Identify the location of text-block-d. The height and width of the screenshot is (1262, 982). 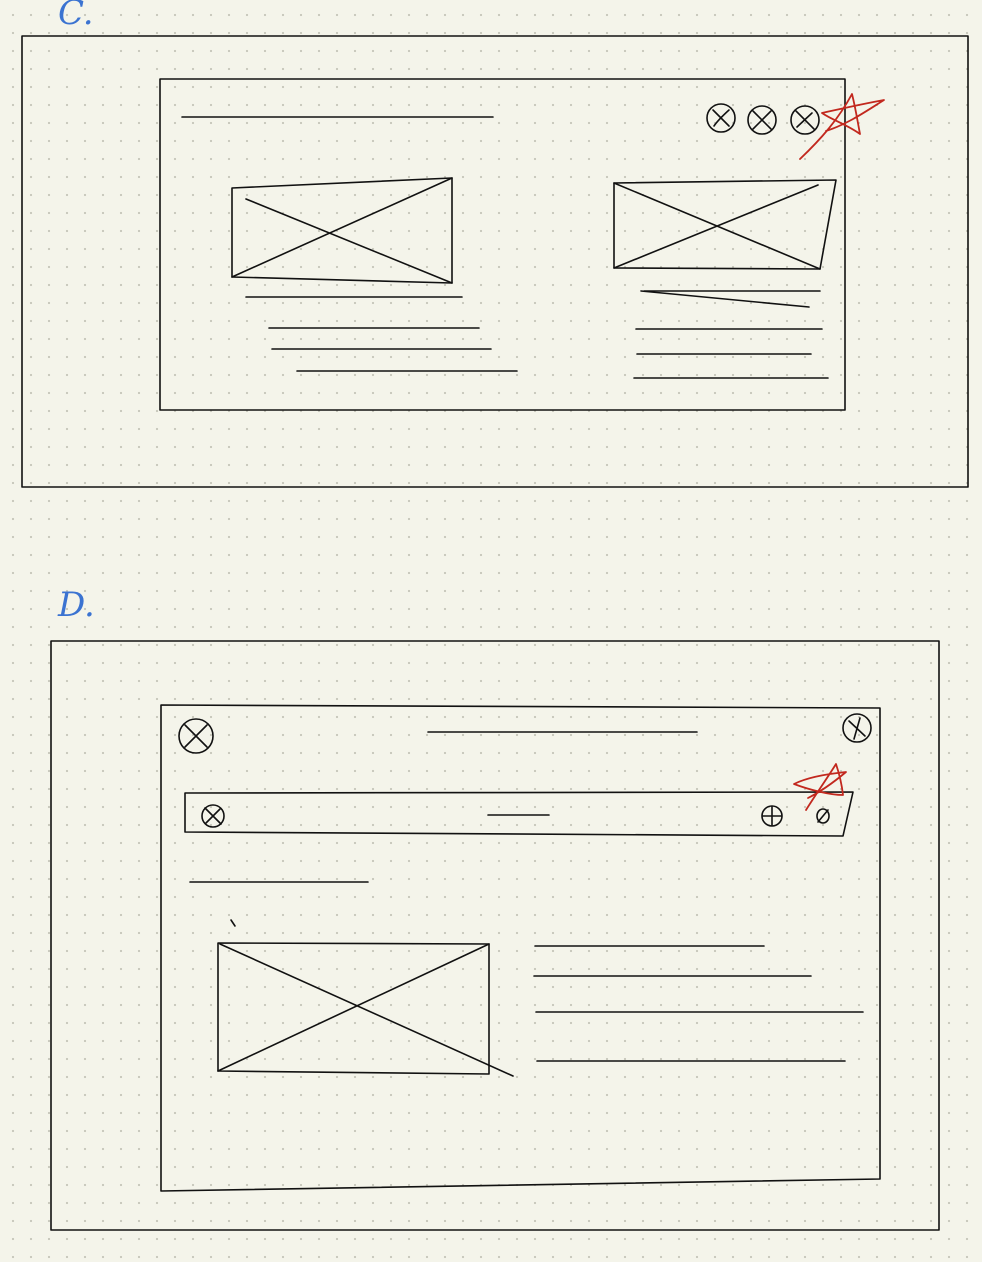
(698, 1003).